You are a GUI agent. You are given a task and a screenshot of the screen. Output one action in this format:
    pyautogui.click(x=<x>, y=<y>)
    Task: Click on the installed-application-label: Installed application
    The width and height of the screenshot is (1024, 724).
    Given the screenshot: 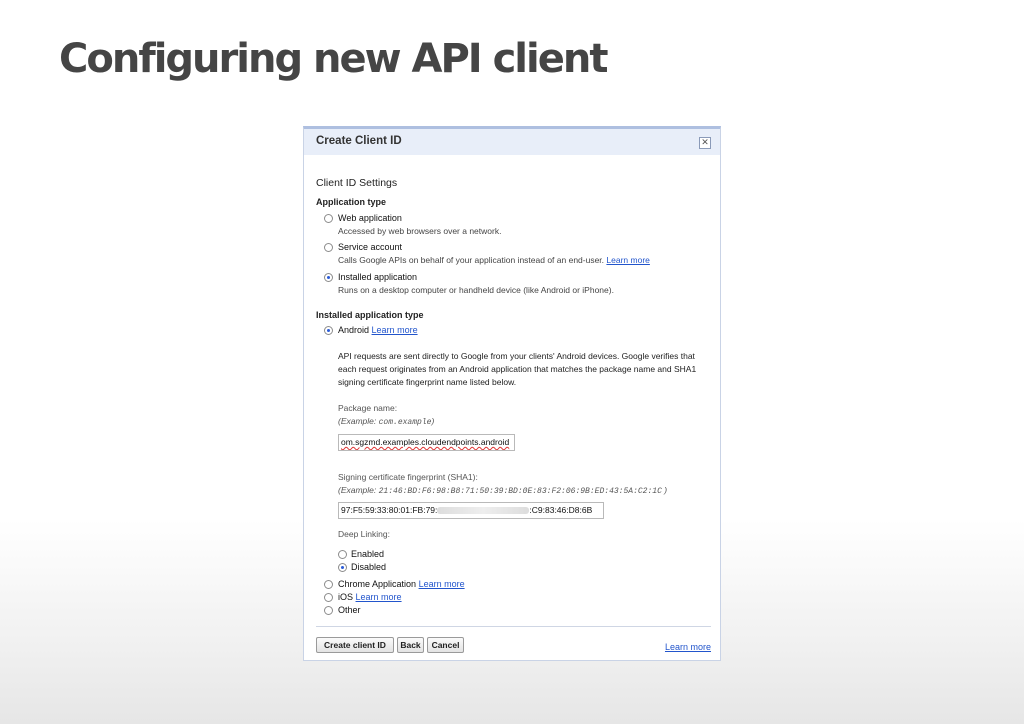 What is the action you would take?
    pyautogui.click(x=377, y=277)
    